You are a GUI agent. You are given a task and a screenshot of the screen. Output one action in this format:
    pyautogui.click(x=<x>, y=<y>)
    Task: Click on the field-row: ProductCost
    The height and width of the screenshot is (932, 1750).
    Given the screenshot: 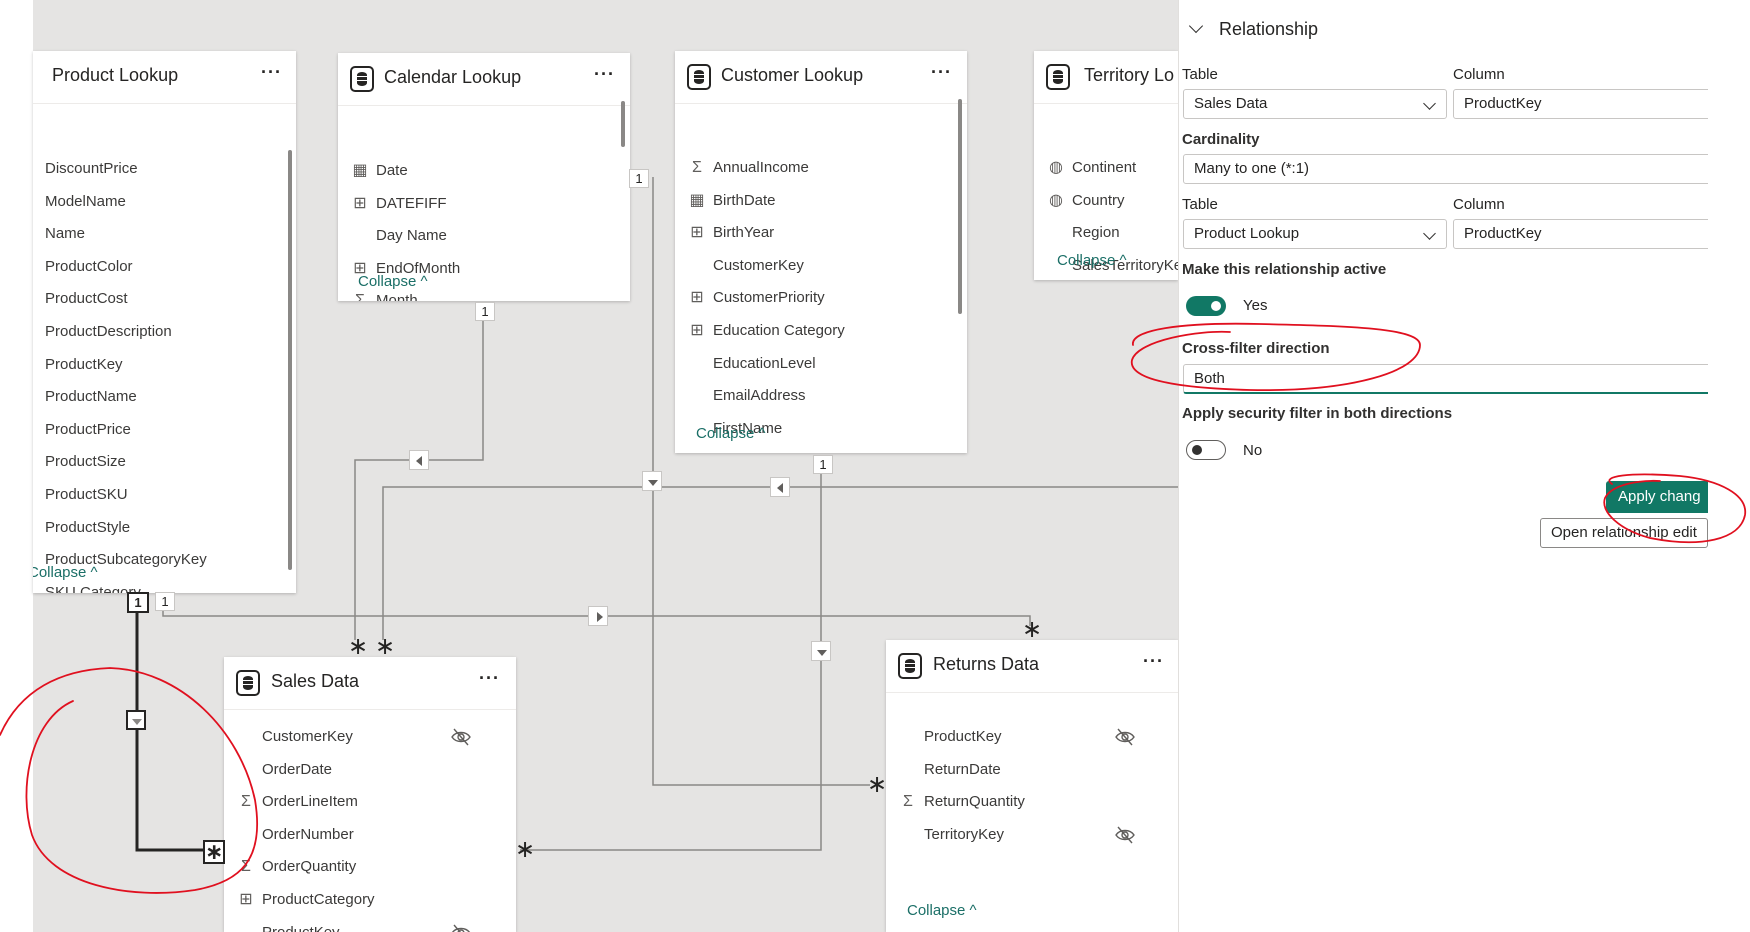 What is the action you would take?
    pyautogui.click(x=86, y=299)
    